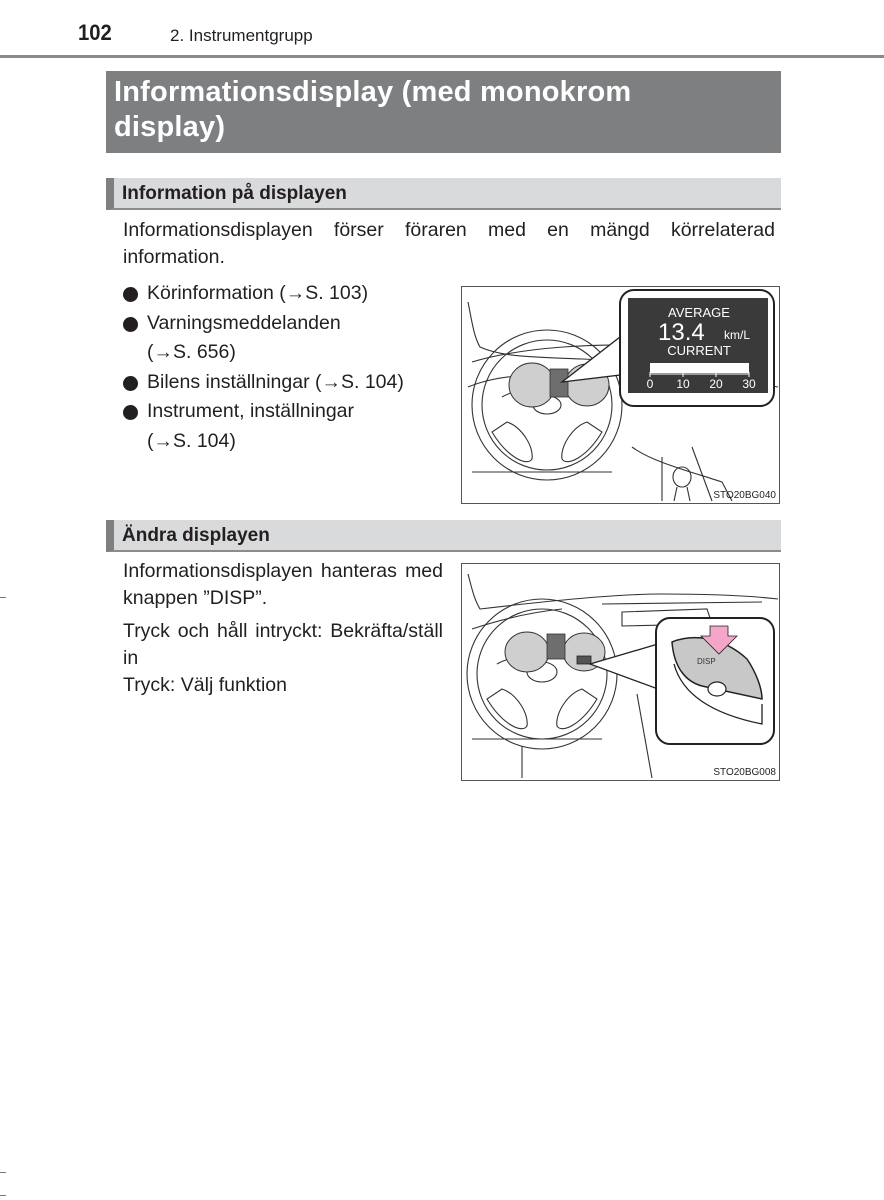  Describe the element at coordinates (275, 381) in the screenshot. I see `bullet-text: Bilens inställningar (→S. 104)` at that location.